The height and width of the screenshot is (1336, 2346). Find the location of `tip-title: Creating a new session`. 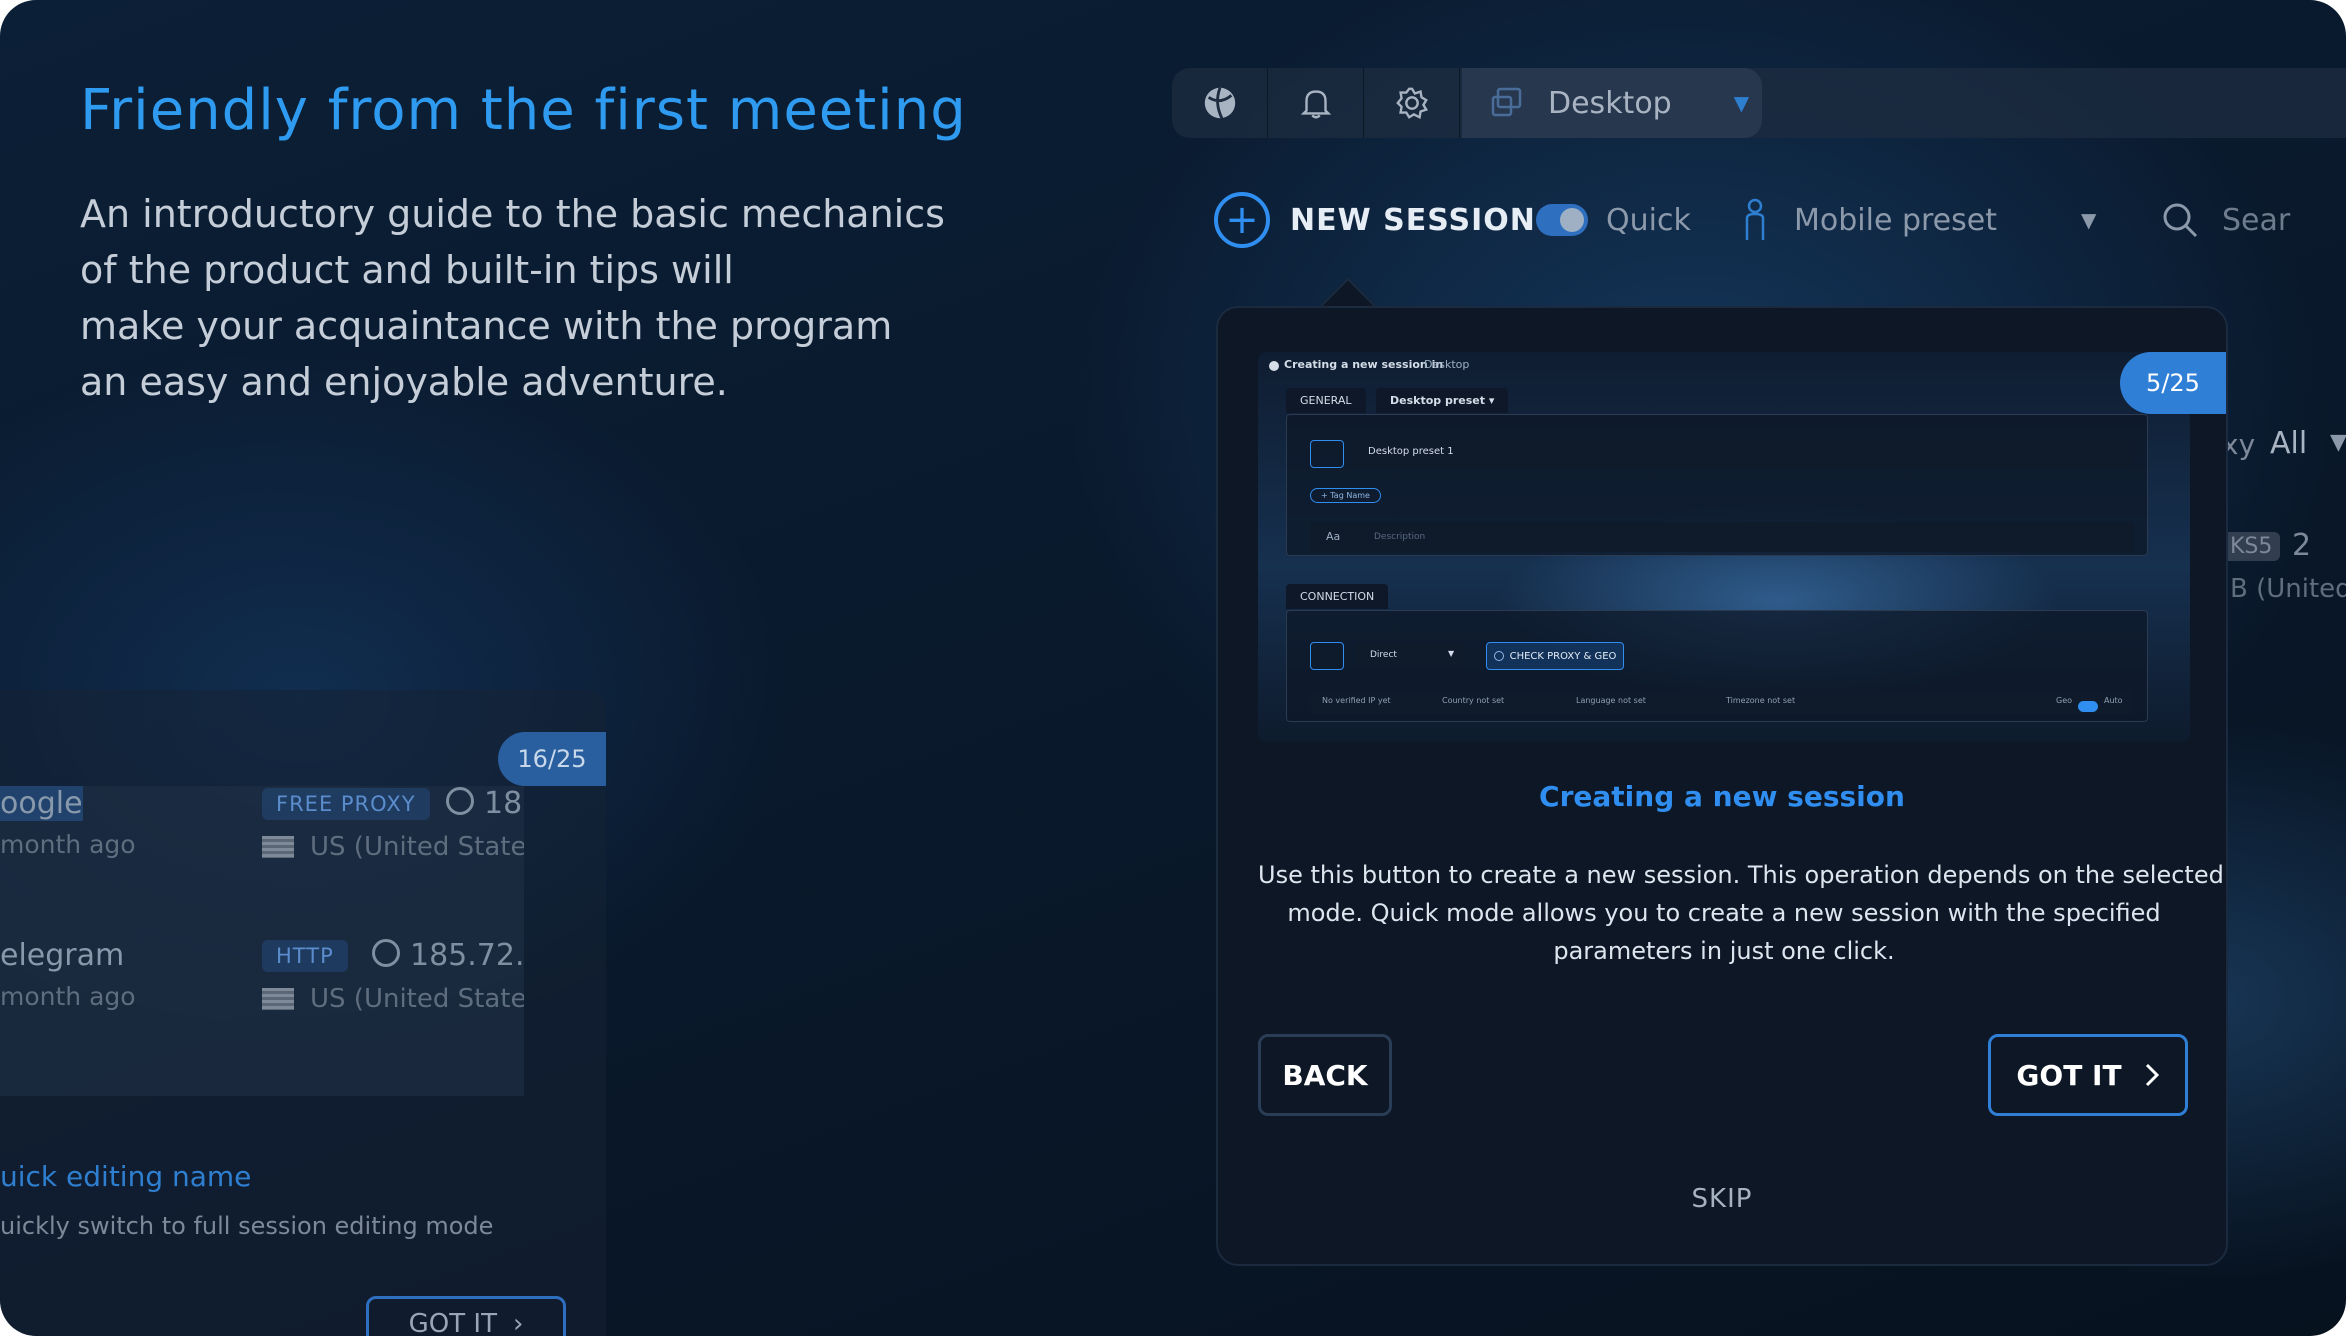

tip-title: Creating a new session is located at coordinates (1722, 796).